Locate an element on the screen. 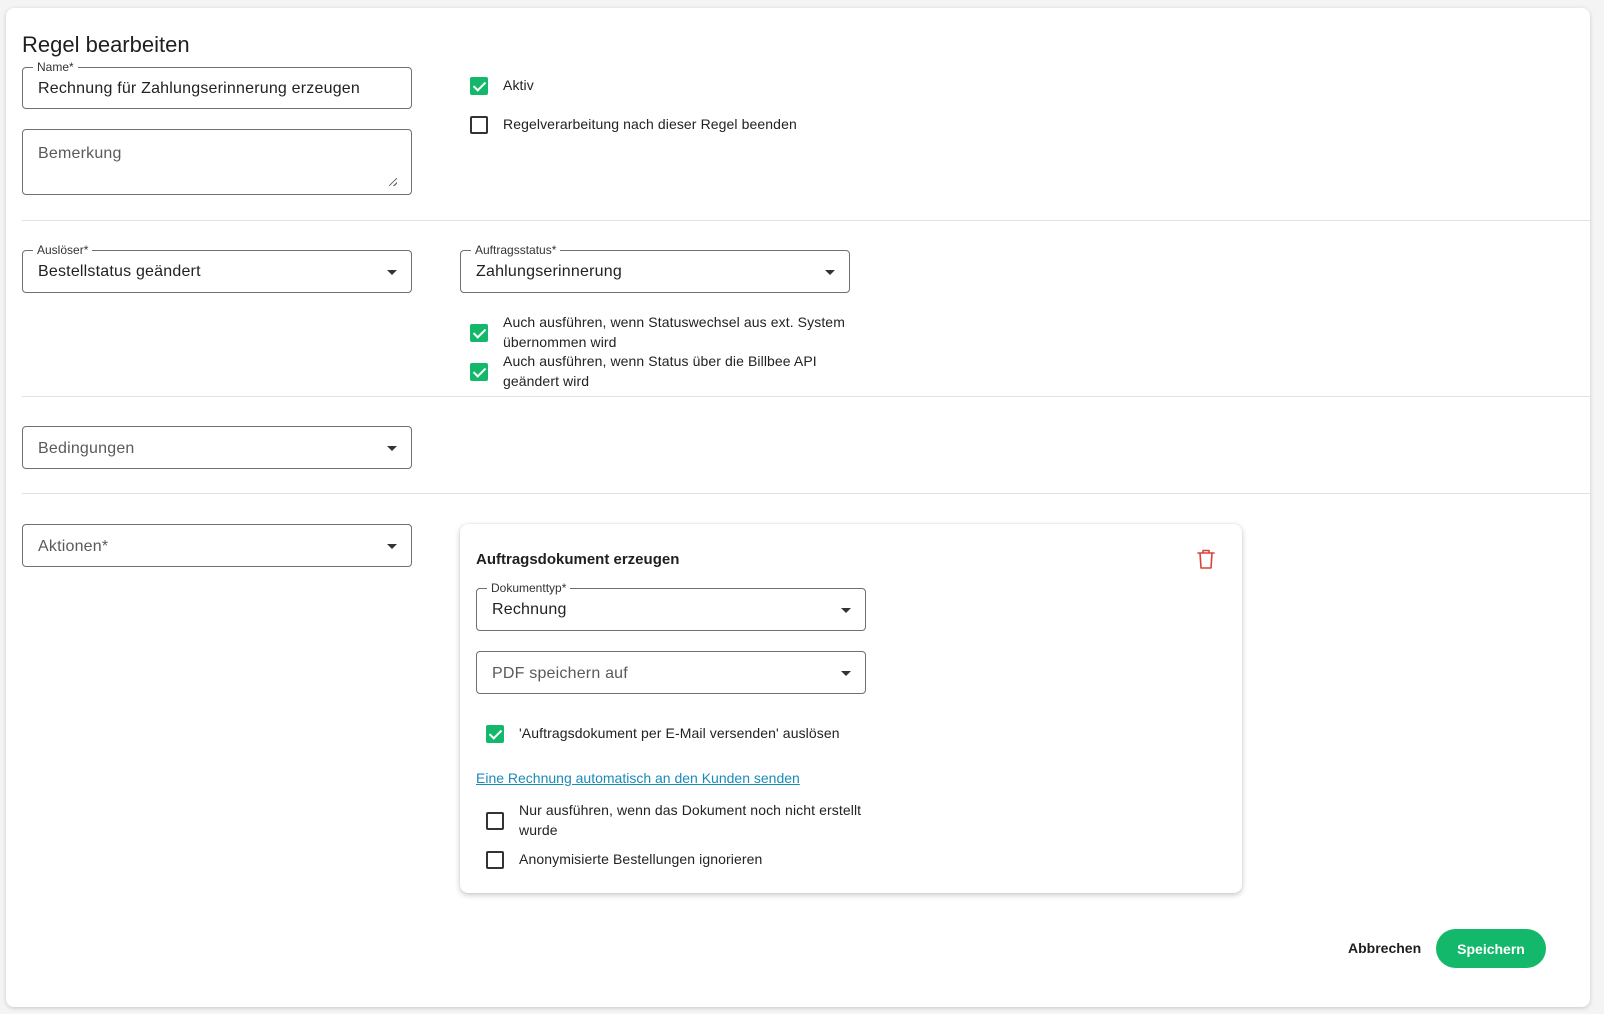 This screenshot has width=1604, height=1014. conditions-placeholder: Bedingungen is located at coordinates (86, 448).